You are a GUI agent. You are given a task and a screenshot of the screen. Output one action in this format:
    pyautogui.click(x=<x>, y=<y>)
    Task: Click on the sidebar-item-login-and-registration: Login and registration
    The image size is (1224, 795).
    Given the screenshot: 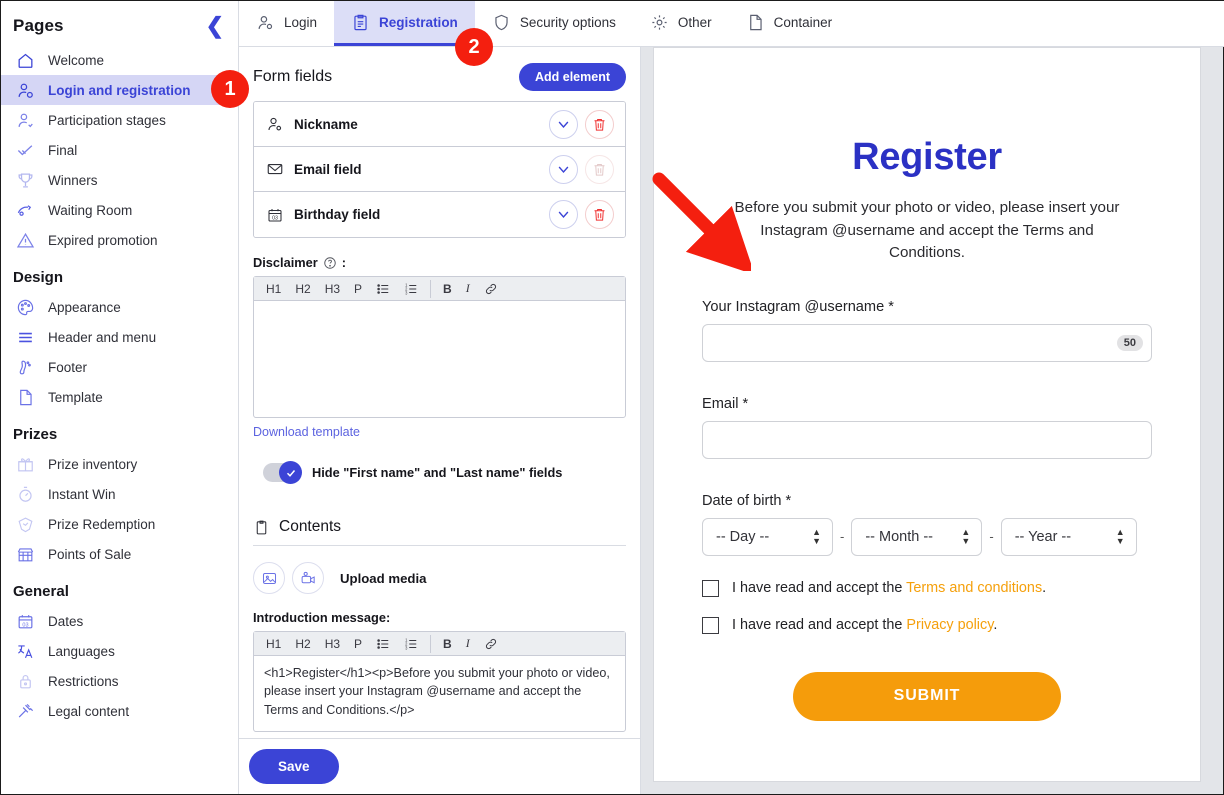 What is the action you would take?
    pyautogui.click(x=119, y=90)
    